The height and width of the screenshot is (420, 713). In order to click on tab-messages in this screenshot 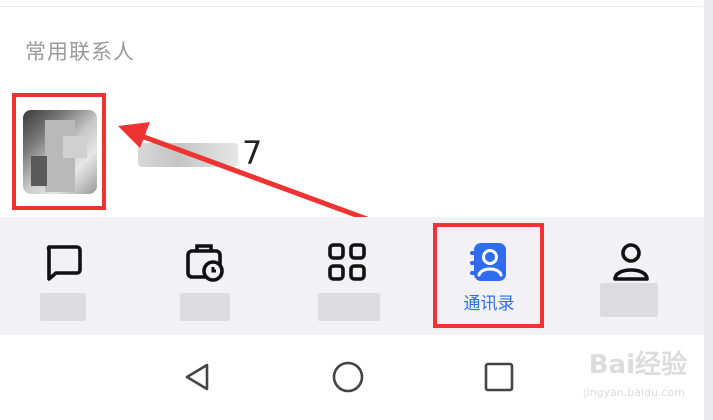, I will do `click(63, 276)`.